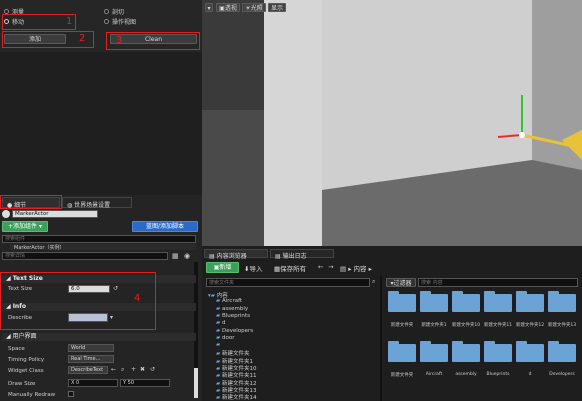 The image size is (582, 401). I want to click on tab-content-browser-label: 内容浏览器, so click(231, 256).